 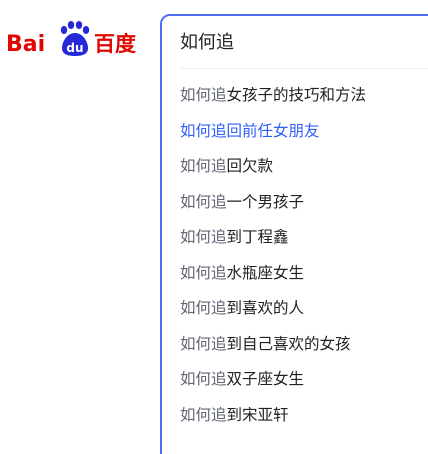 I want to click on suggestion-completion: 到丁程鑫, so click(x=257, y=237).